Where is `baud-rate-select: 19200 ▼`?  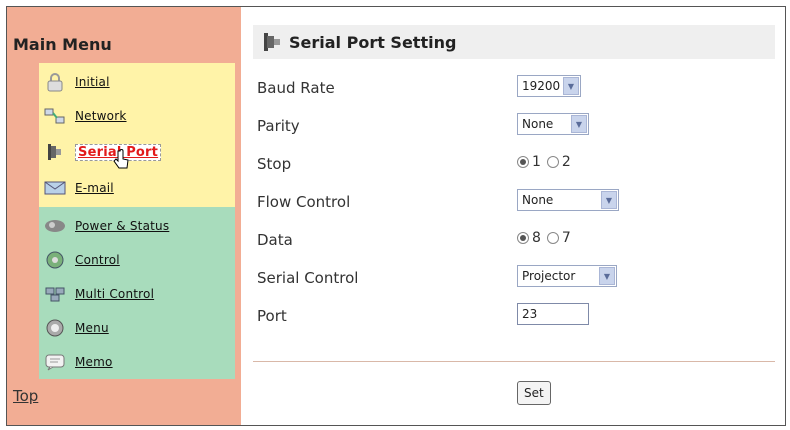
baud-rate-select: 19200 ▼ is located at coordinates (549, 86).